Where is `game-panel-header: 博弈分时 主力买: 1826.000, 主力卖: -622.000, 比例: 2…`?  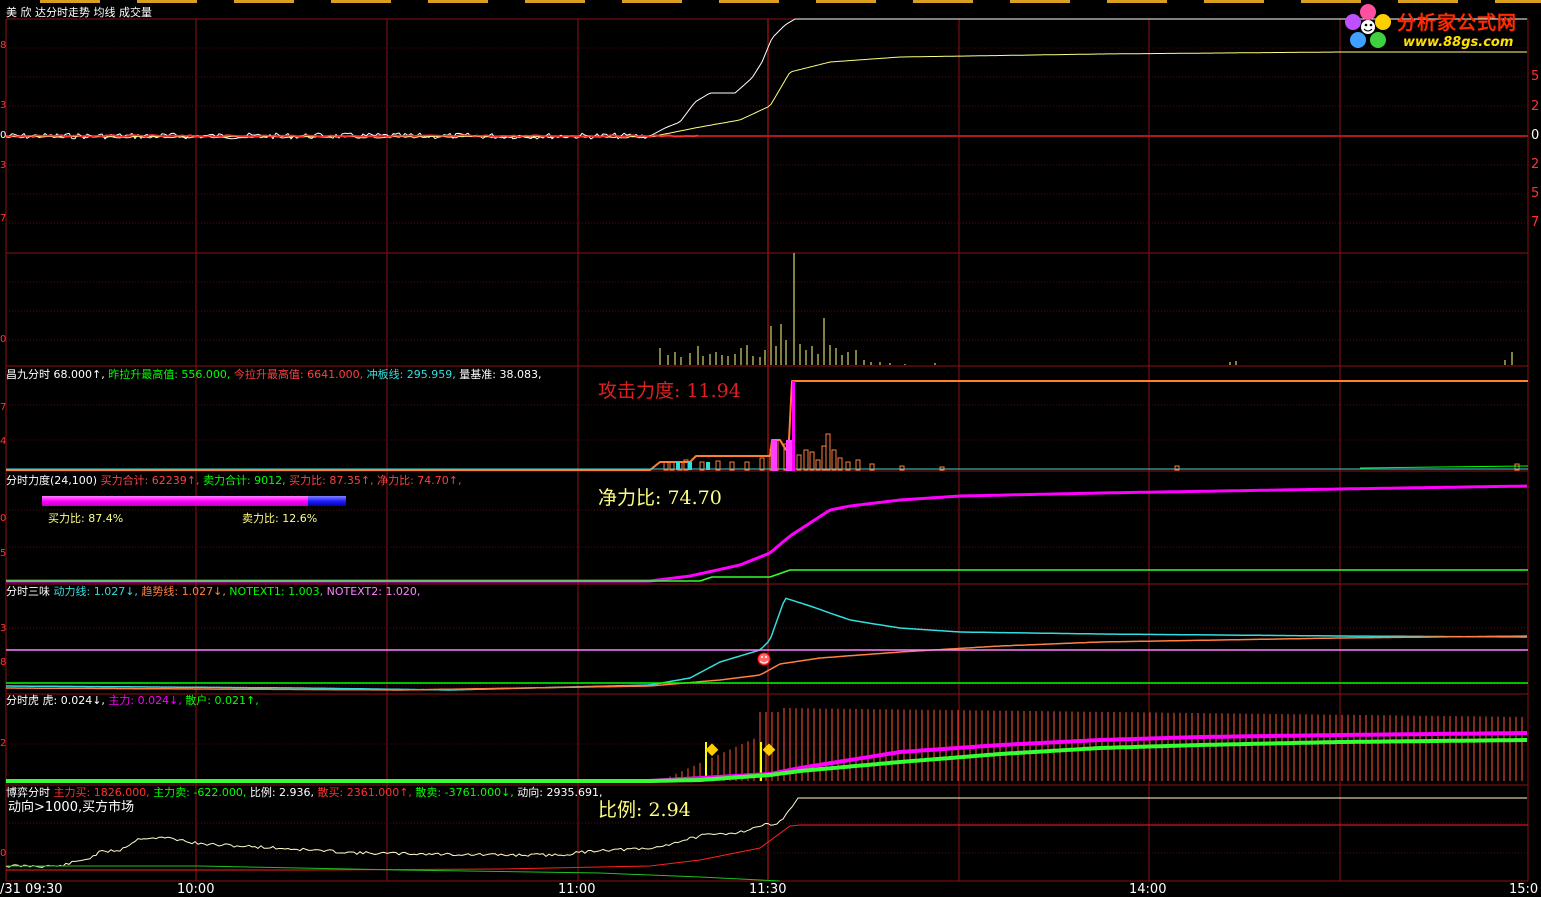 game-panel-header: 博弈分时 主力买: 1826.000, 主力卖: -622.000, 比例: 2… is located at coordinates (304, 792).